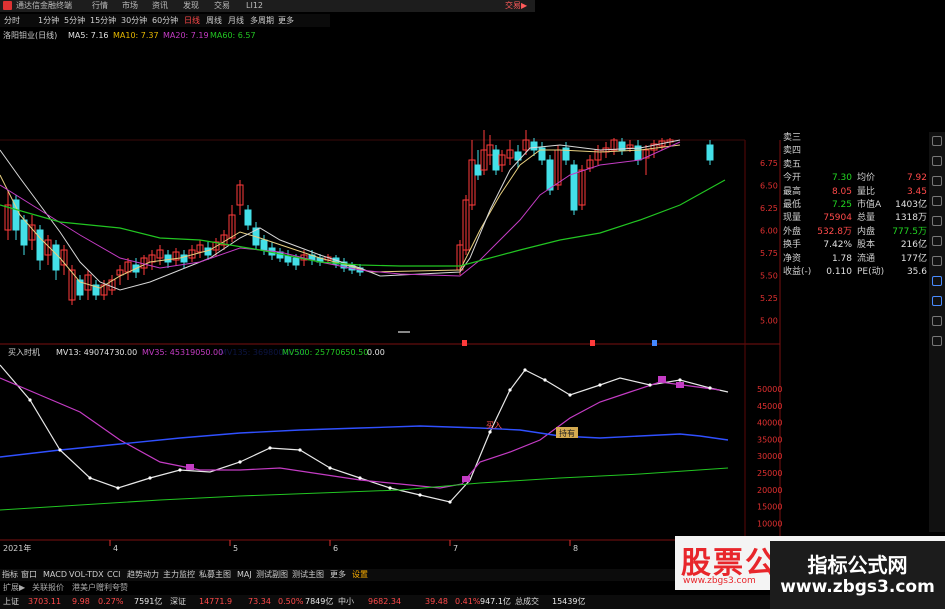 Image resolution: width=945 pixels, height=609 pixels. What do you see at coordinates (186, 35) in the screenshot?
I see `ma20-value: MA20: 7.19` at bounding box center [186, 35].